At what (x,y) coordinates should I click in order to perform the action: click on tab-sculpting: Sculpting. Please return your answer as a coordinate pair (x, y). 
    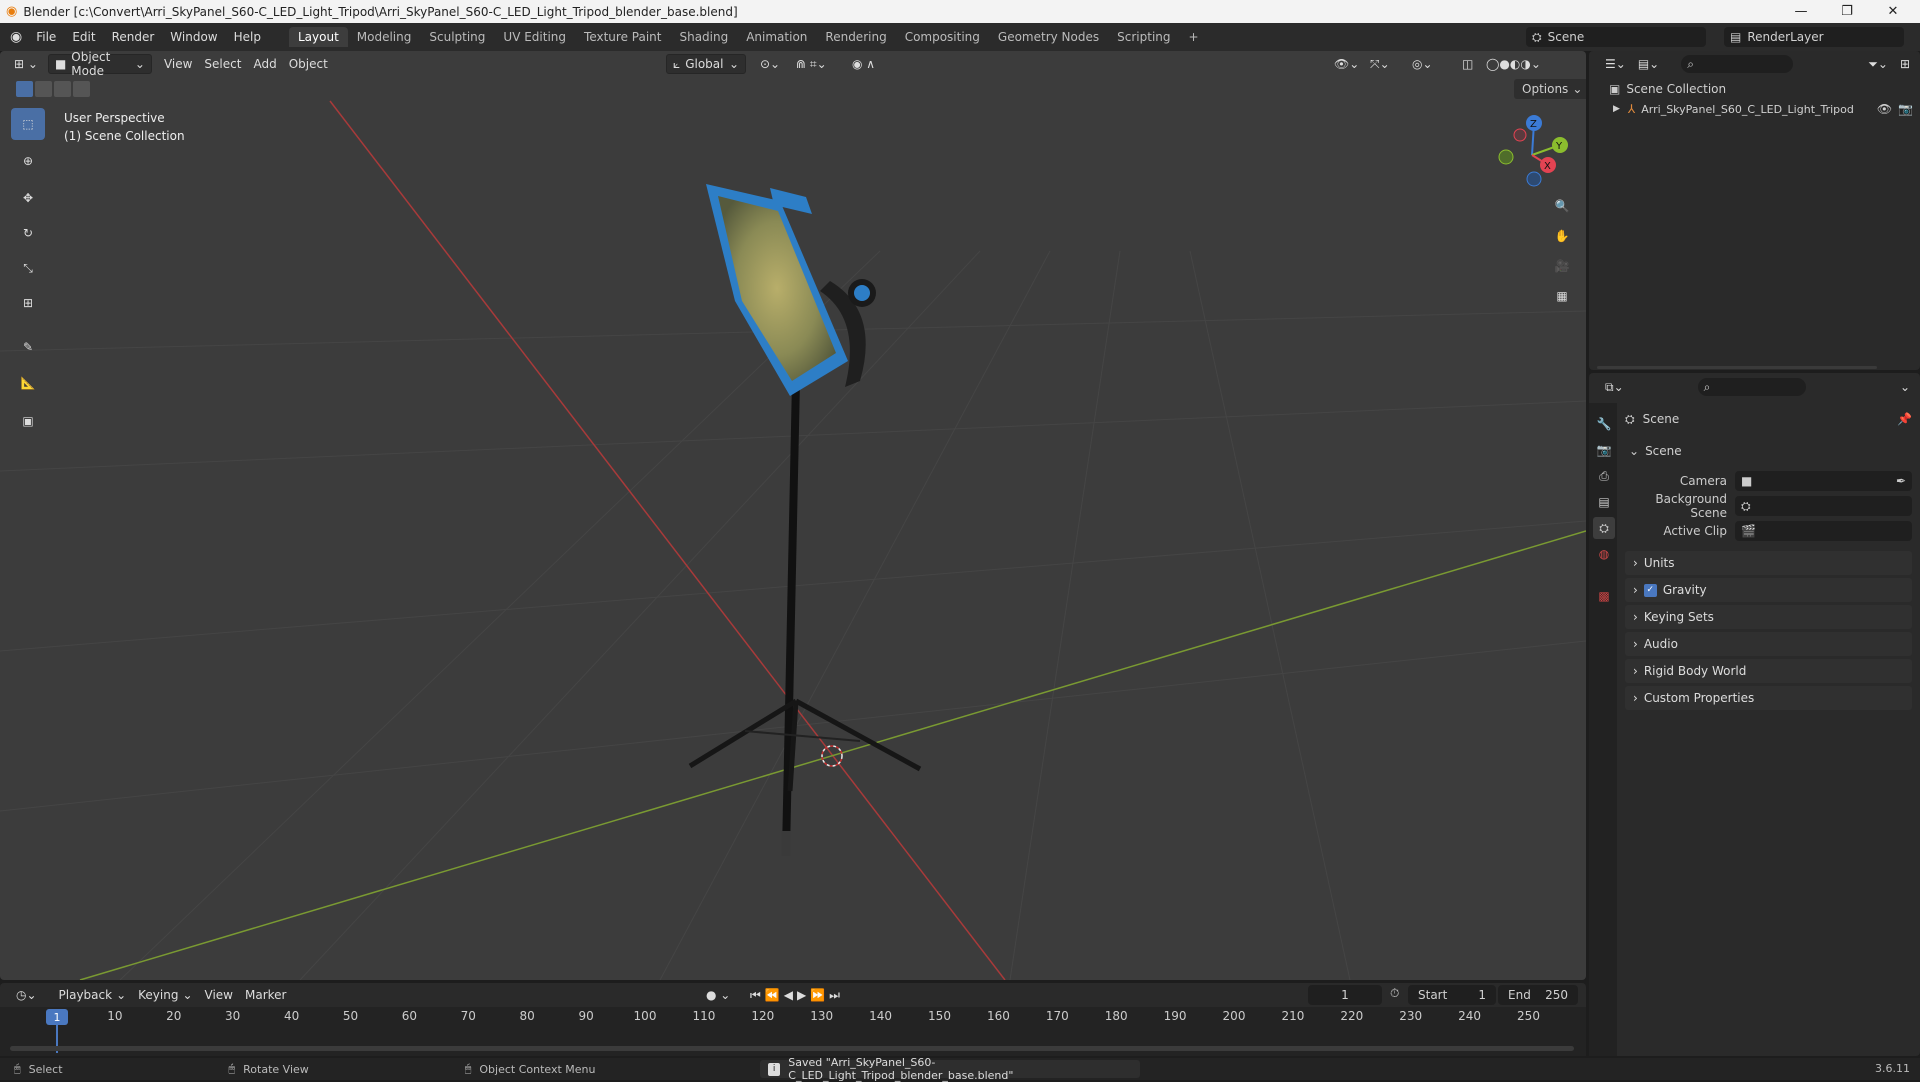
    Looking at the image, I should click on (457, 37).